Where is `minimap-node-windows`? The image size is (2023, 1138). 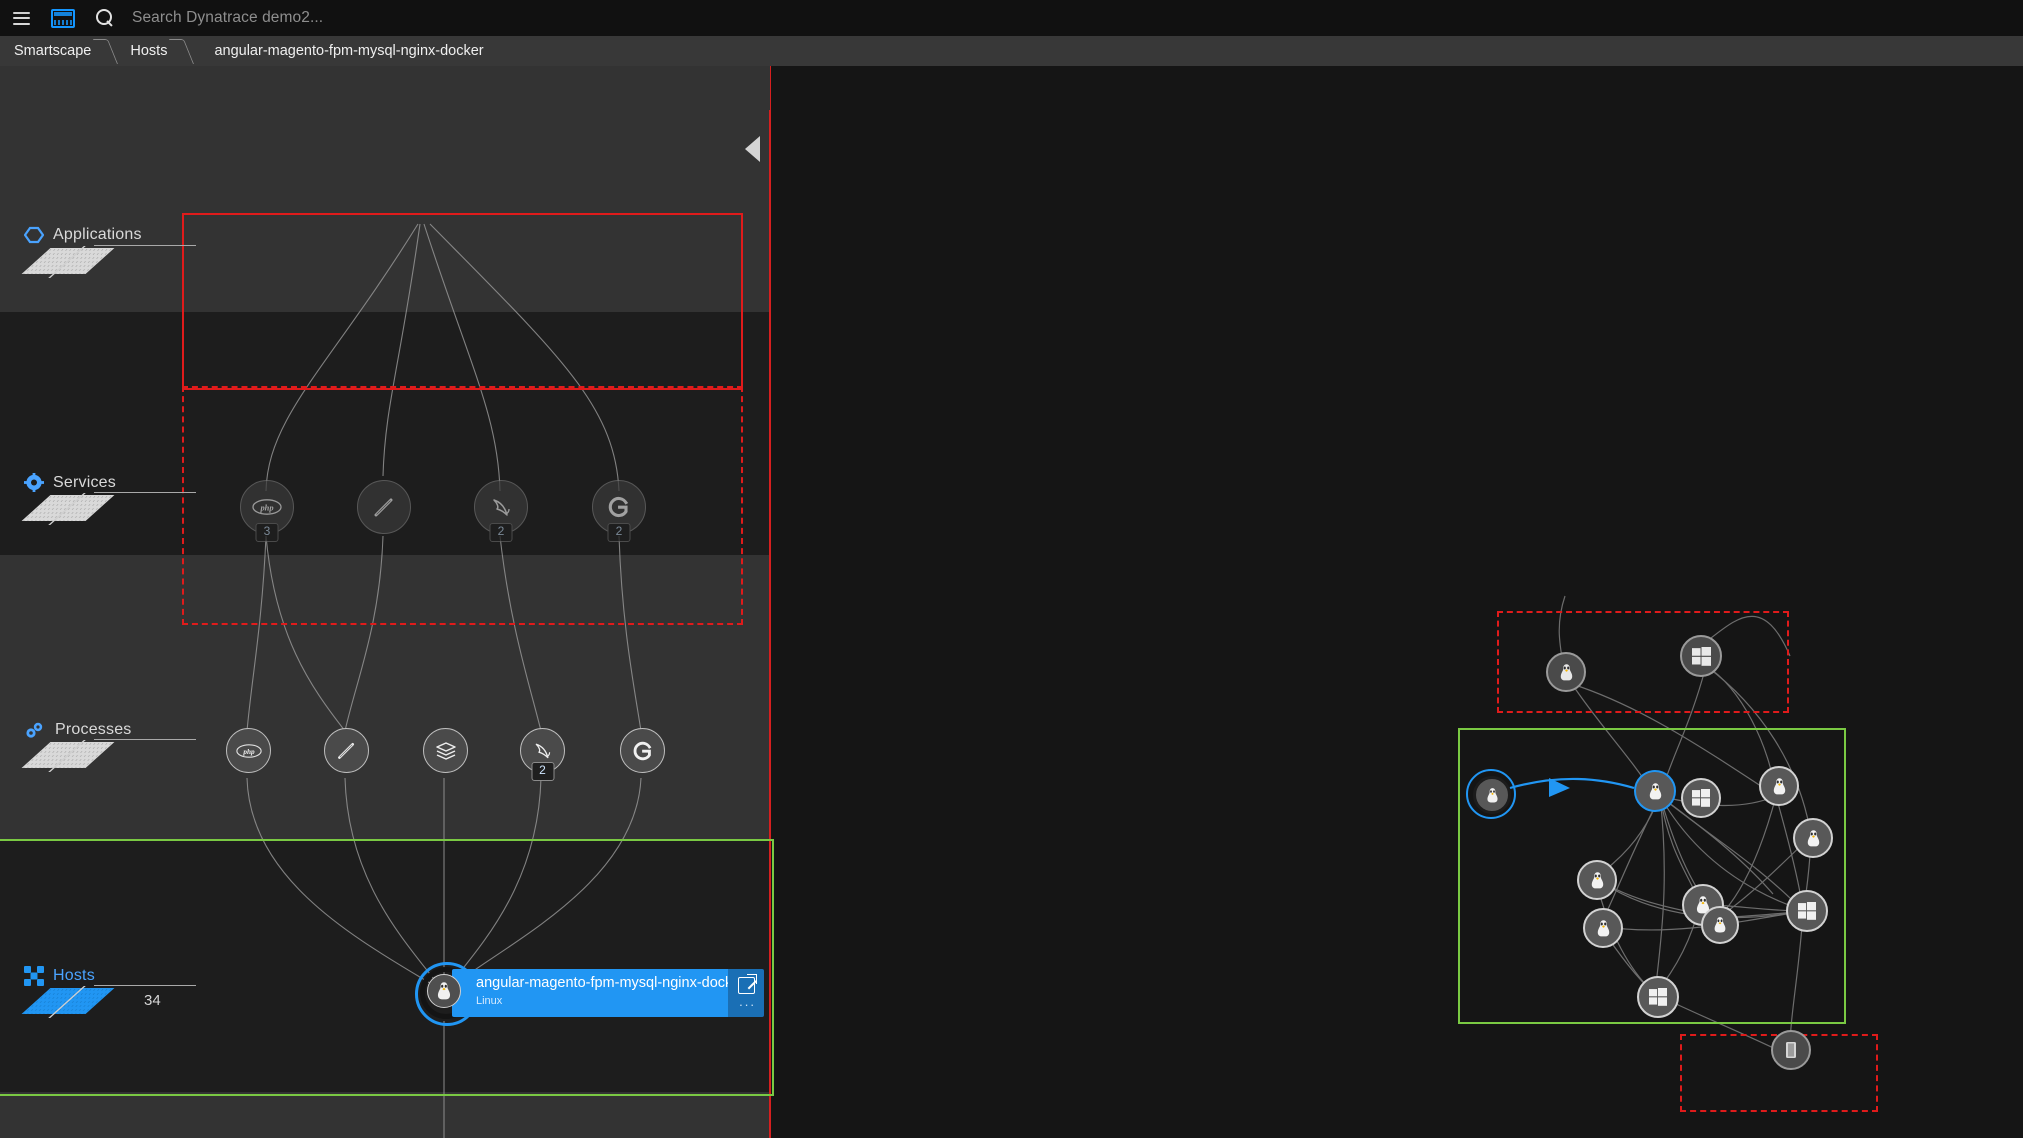
minimap-node-windows is located at coordinates (1701, 656).